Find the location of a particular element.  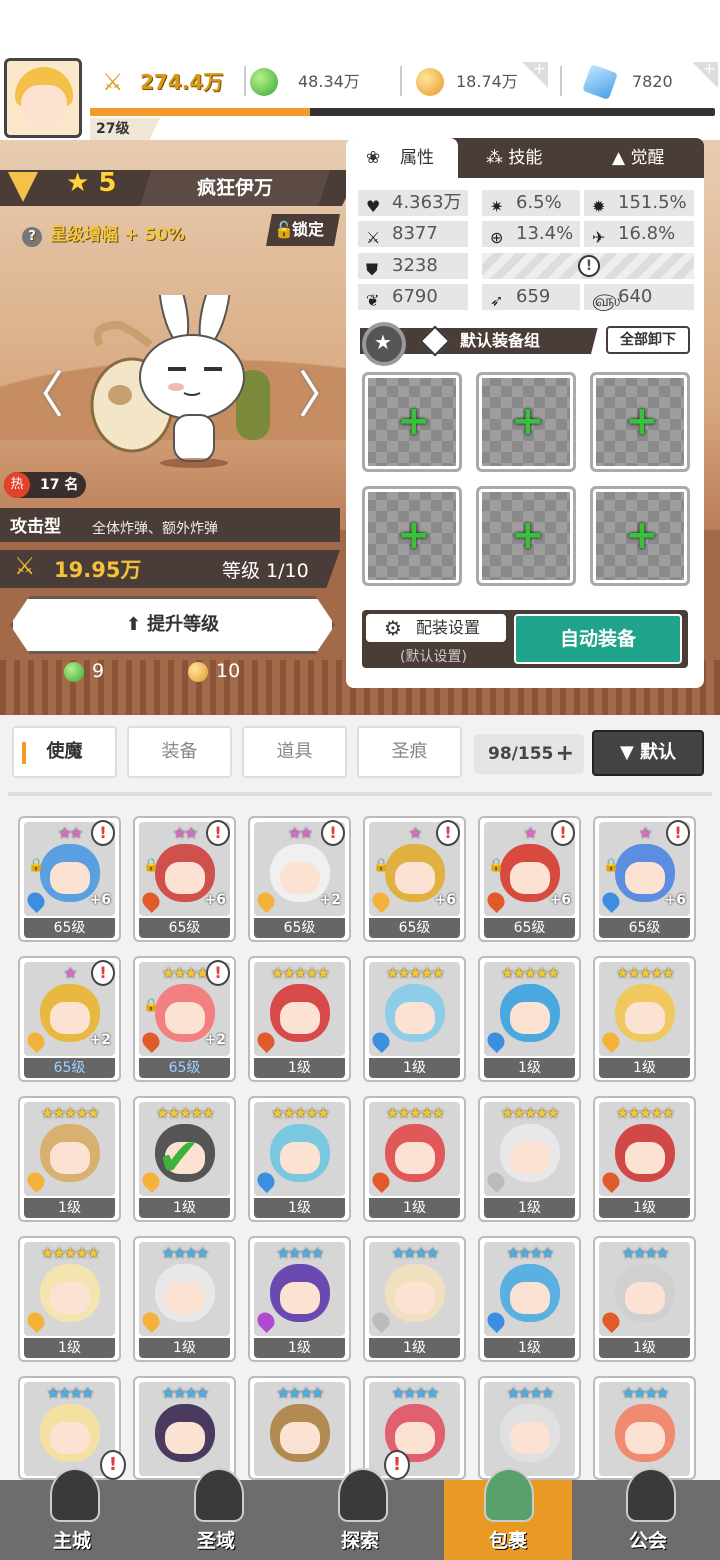

burst-icon: ✹ is located at coordinates (599, 206).